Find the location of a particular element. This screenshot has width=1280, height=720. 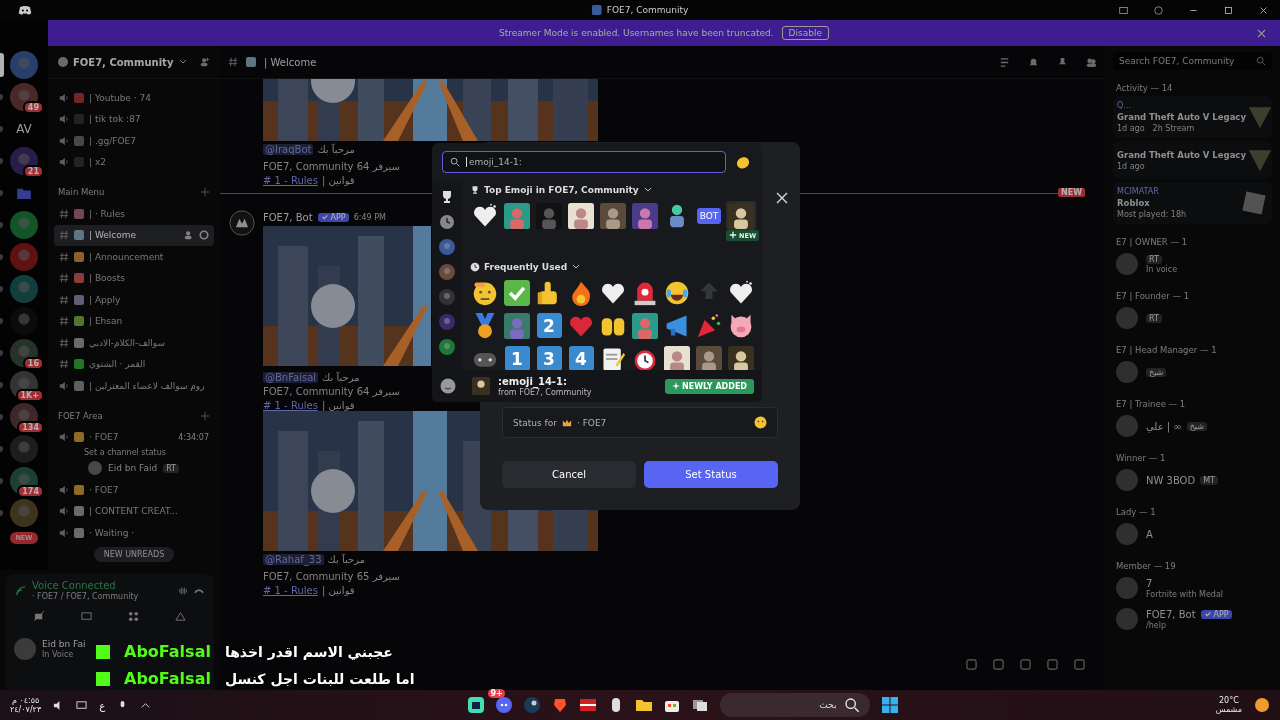

channel-item: · Waiting · is located at coordinates (134, 533).